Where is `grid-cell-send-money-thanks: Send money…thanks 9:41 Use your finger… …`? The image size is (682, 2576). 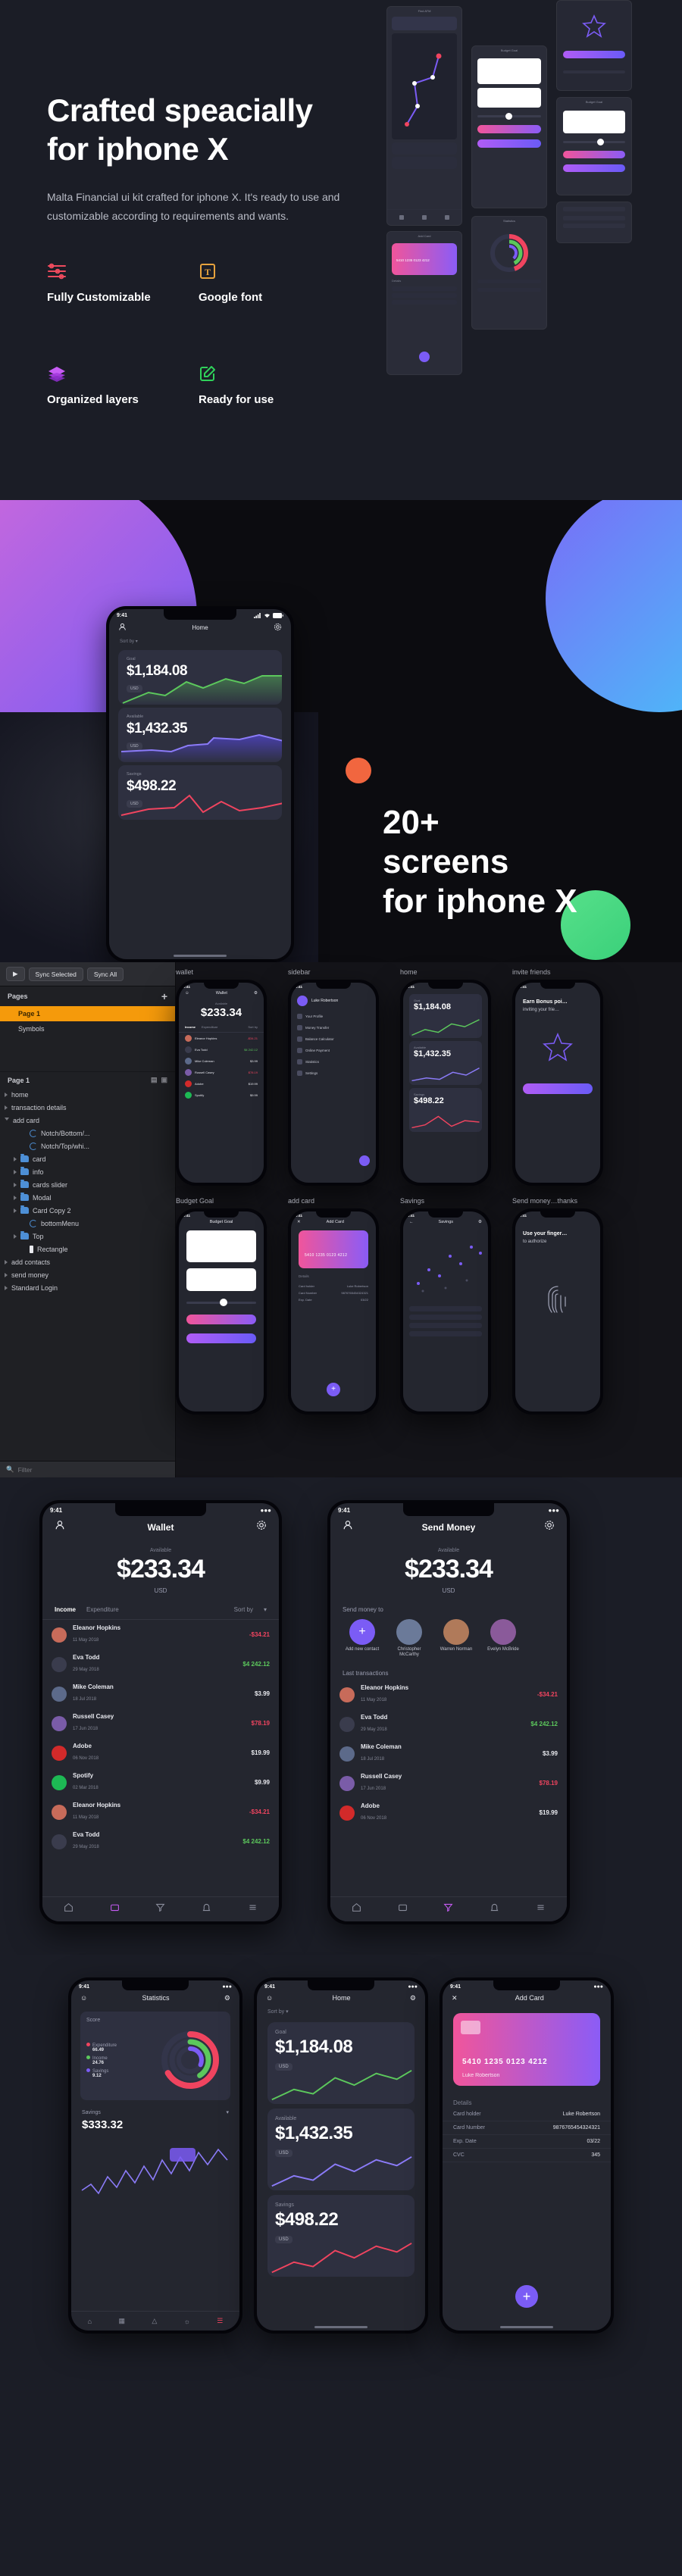
grid-cell-send-money-thanks: Send money…thanks 9:41 Use your finger… … is located at coordinates (557, 1306).